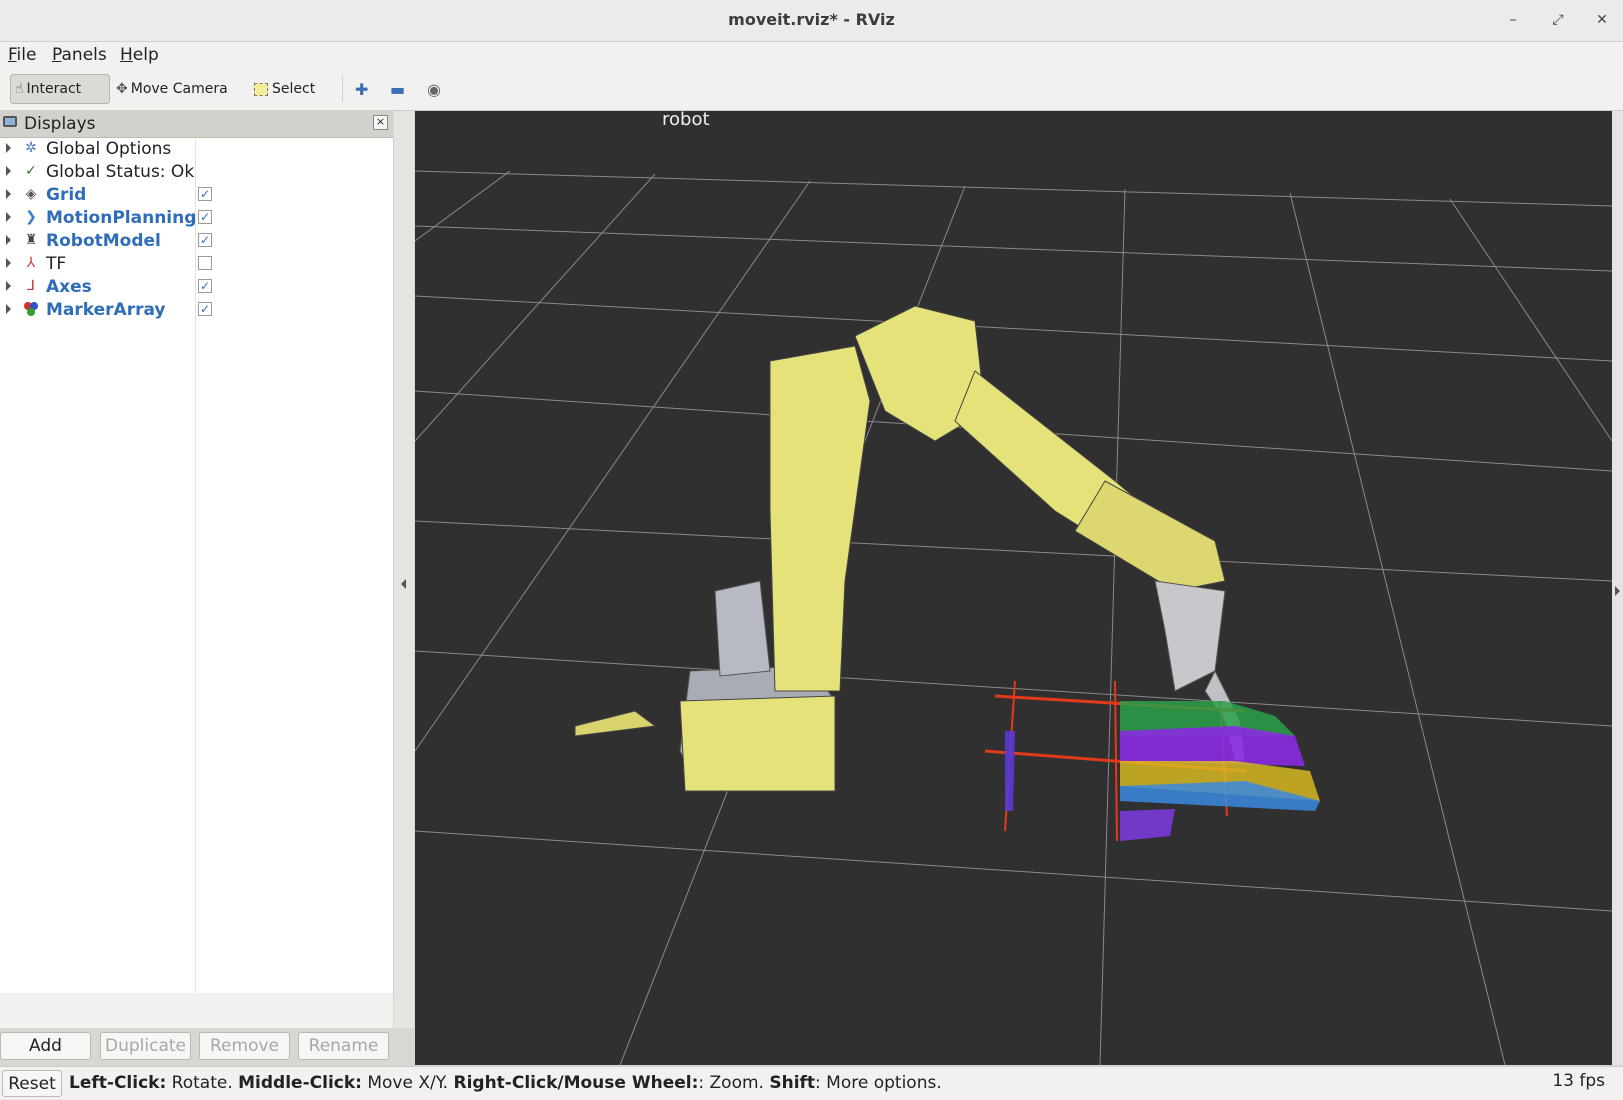 The image size is (1623, 1100). I want to click on toolbar: ☝ Interact ✥ Move Camera Select ✚ ▬ ◉, so click(811, 89).